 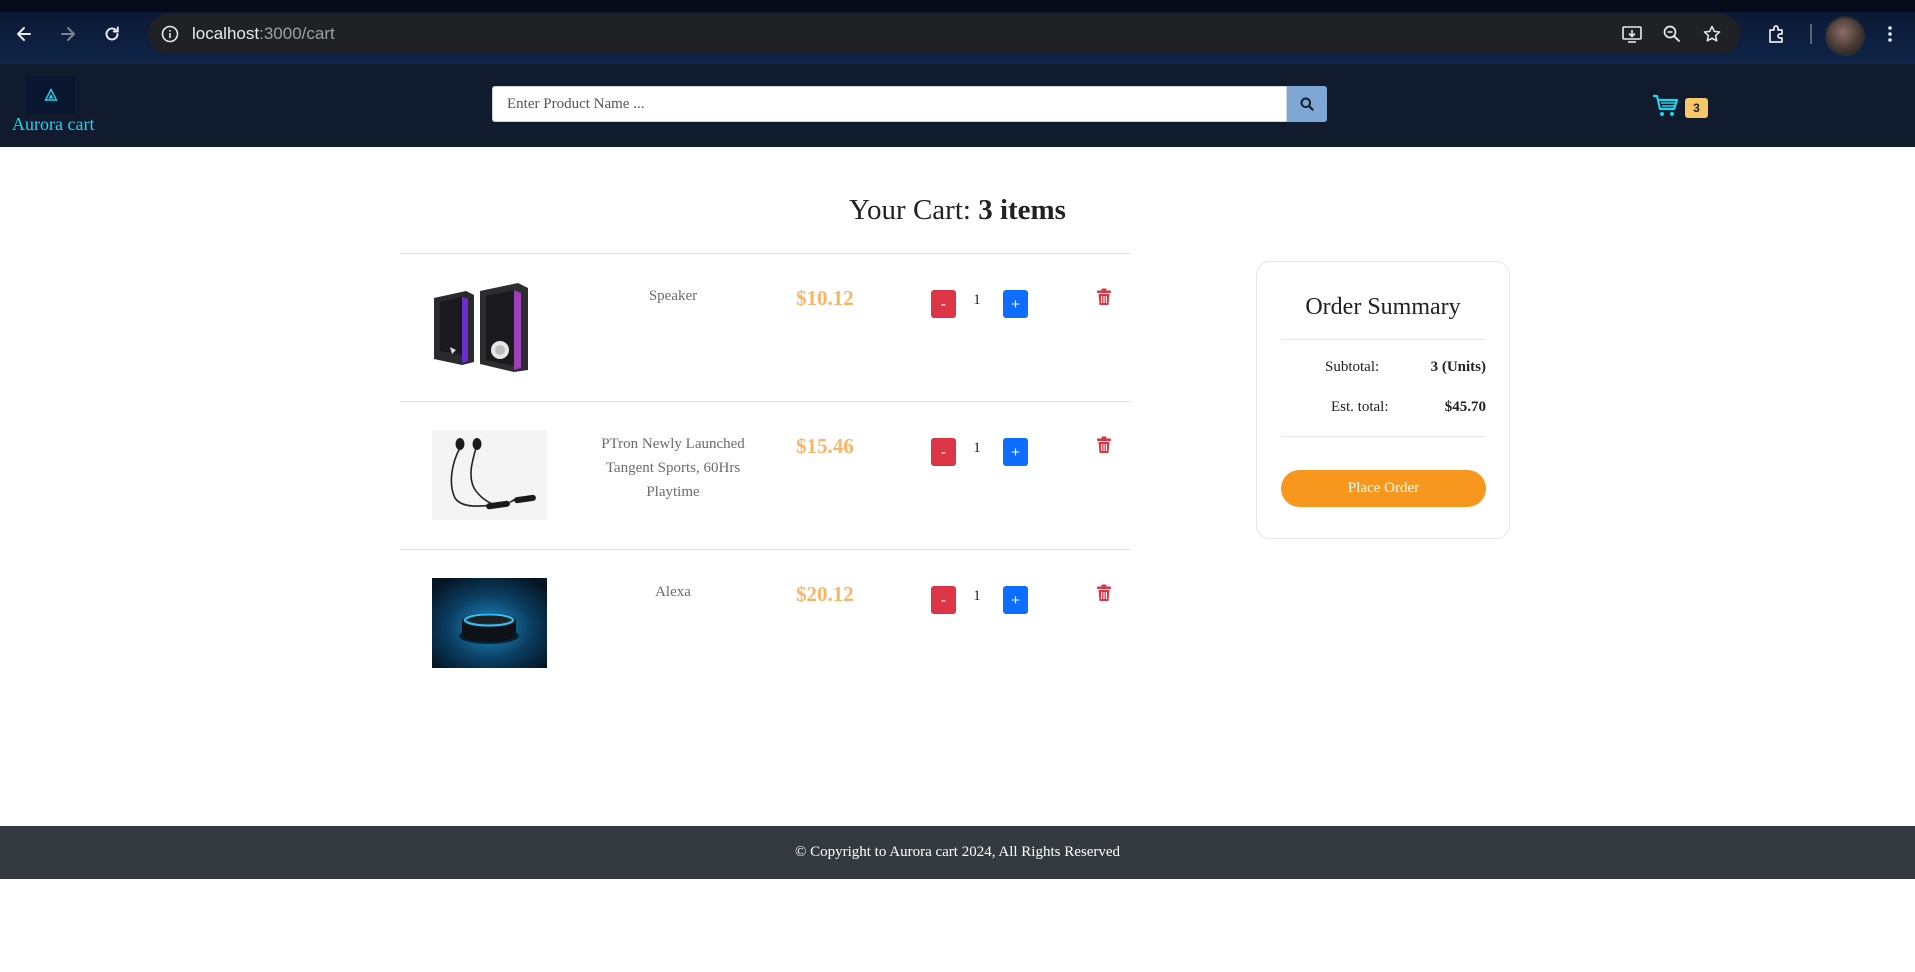 What do you see at coordinates (944, 34) in the screenshot?
I see `address-bar: localhost:3000/cart` at bounding box center [944, 34].